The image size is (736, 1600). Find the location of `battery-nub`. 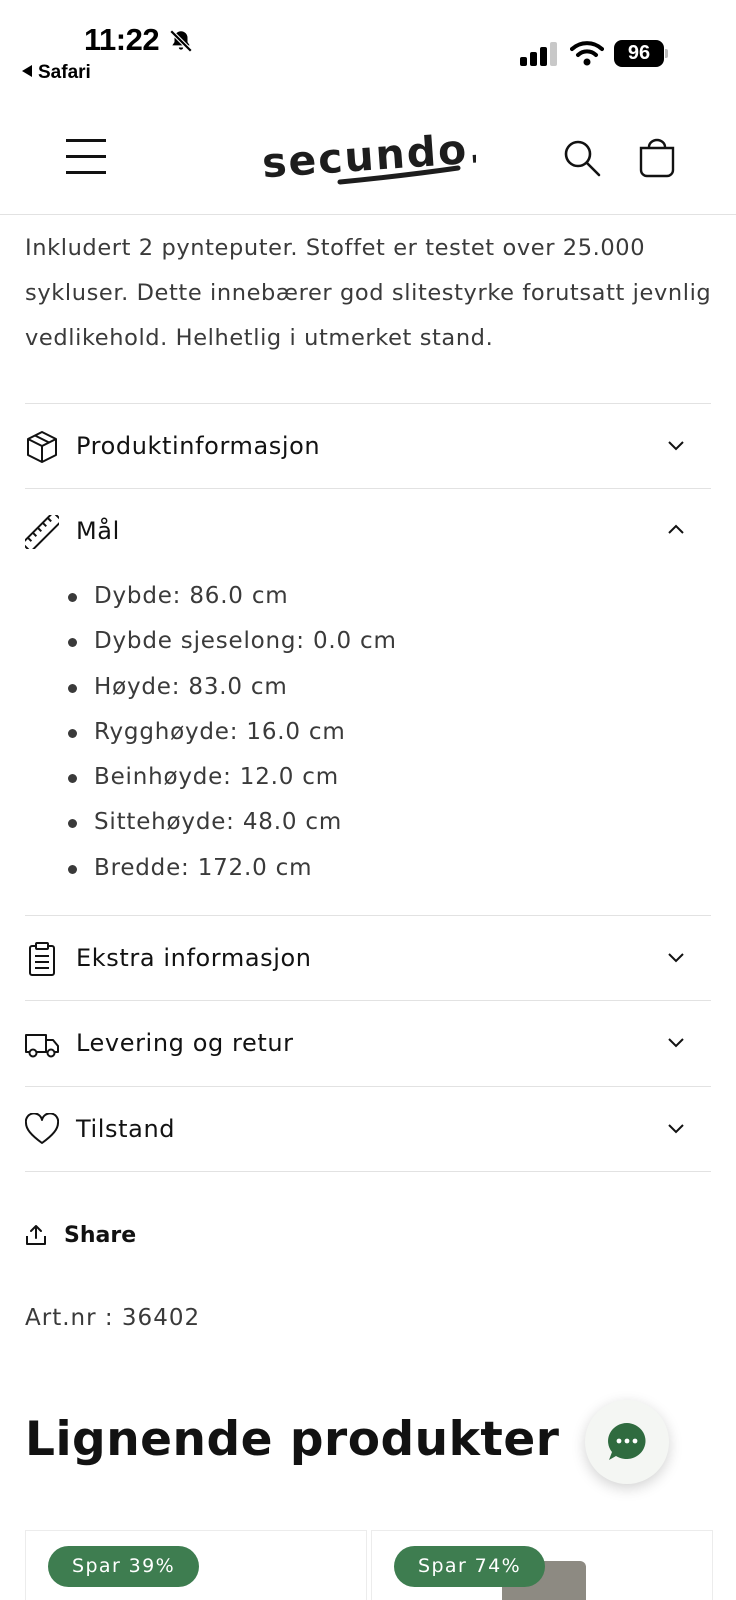

battery-nub is located at coordinates (666, 53).